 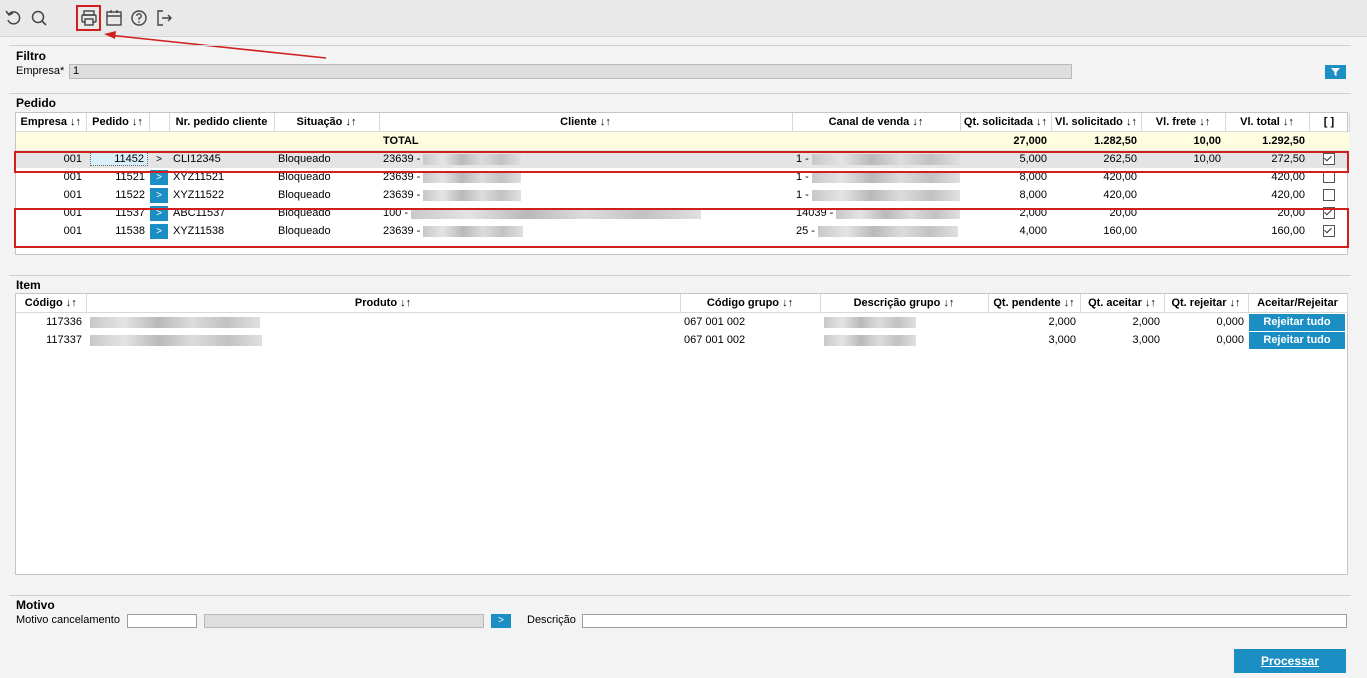 What do you see at coordinates (715, 322) in the screenshot?
I see `item-codigo-grupo: 067 001 002` at bounding box center [715, 322].